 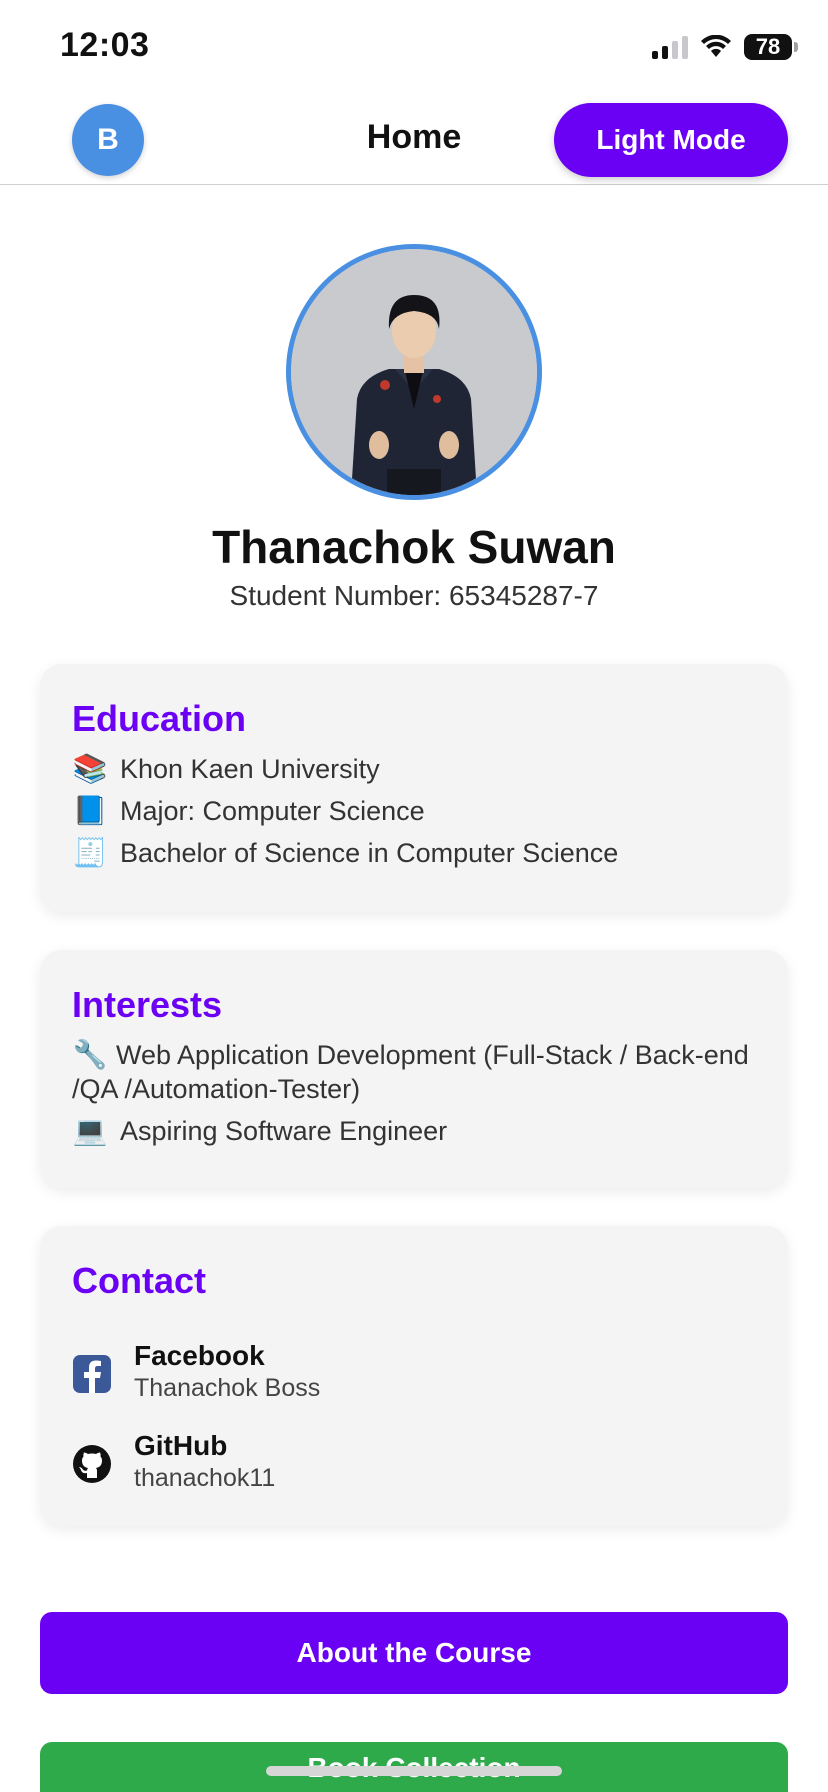 I want to click on github-icon, so click(x=92, y=1464).